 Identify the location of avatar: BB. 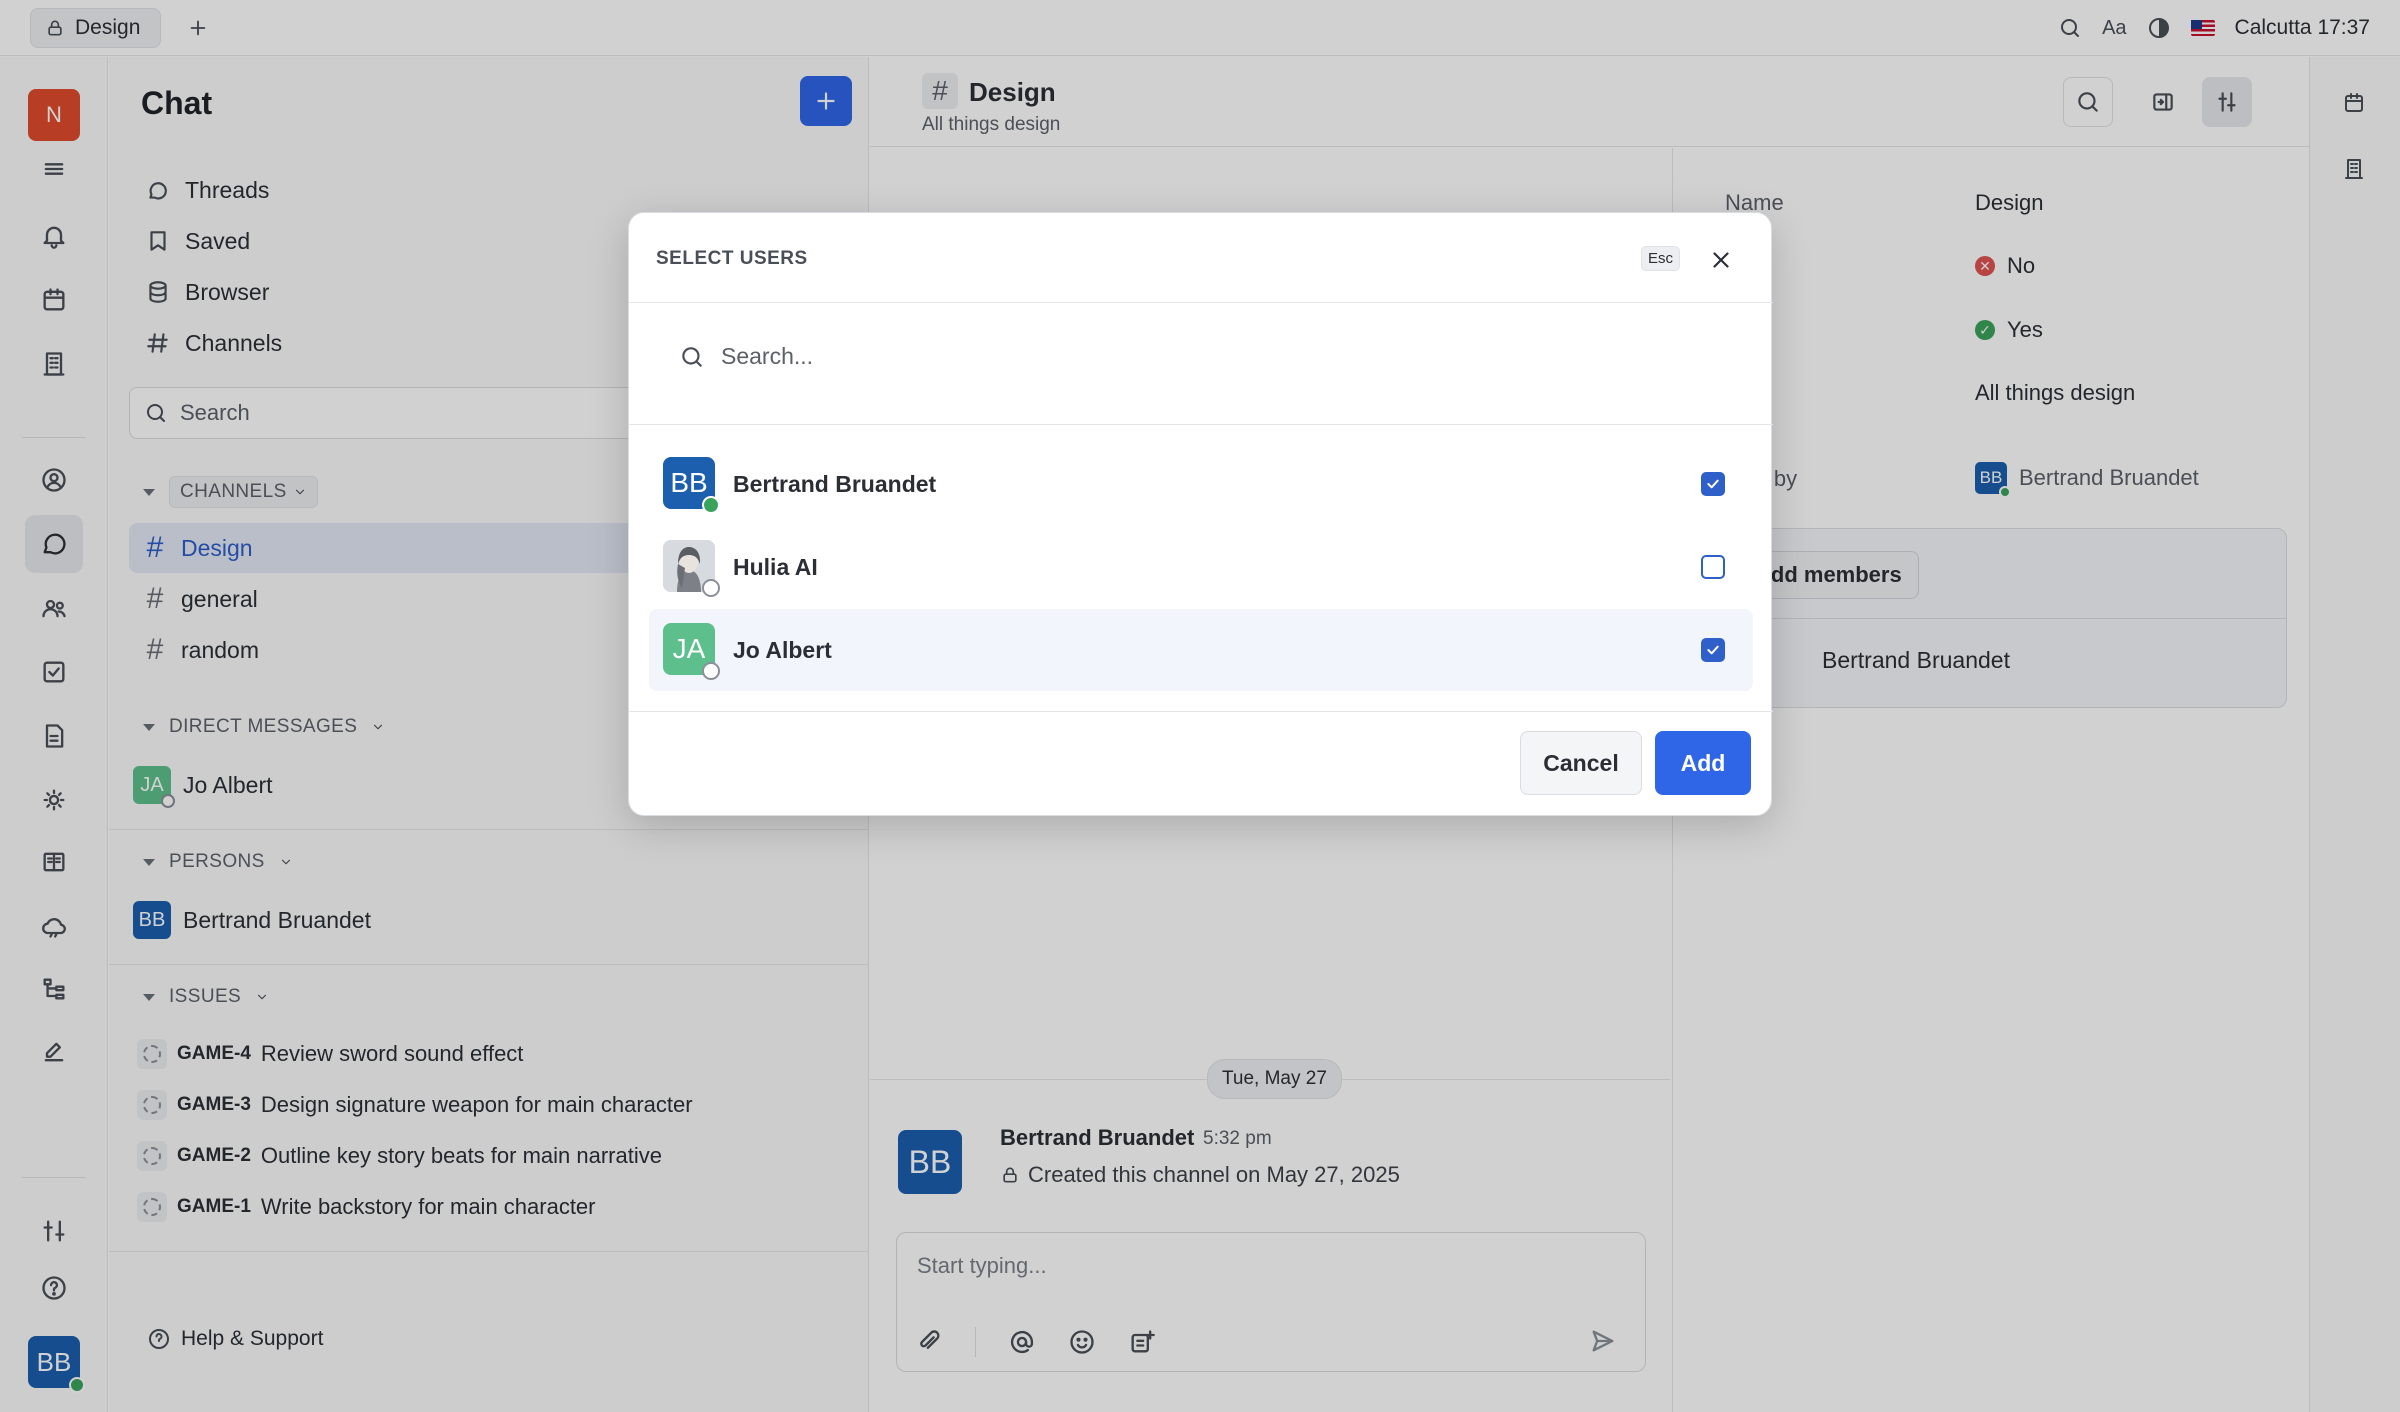
(691, 485).